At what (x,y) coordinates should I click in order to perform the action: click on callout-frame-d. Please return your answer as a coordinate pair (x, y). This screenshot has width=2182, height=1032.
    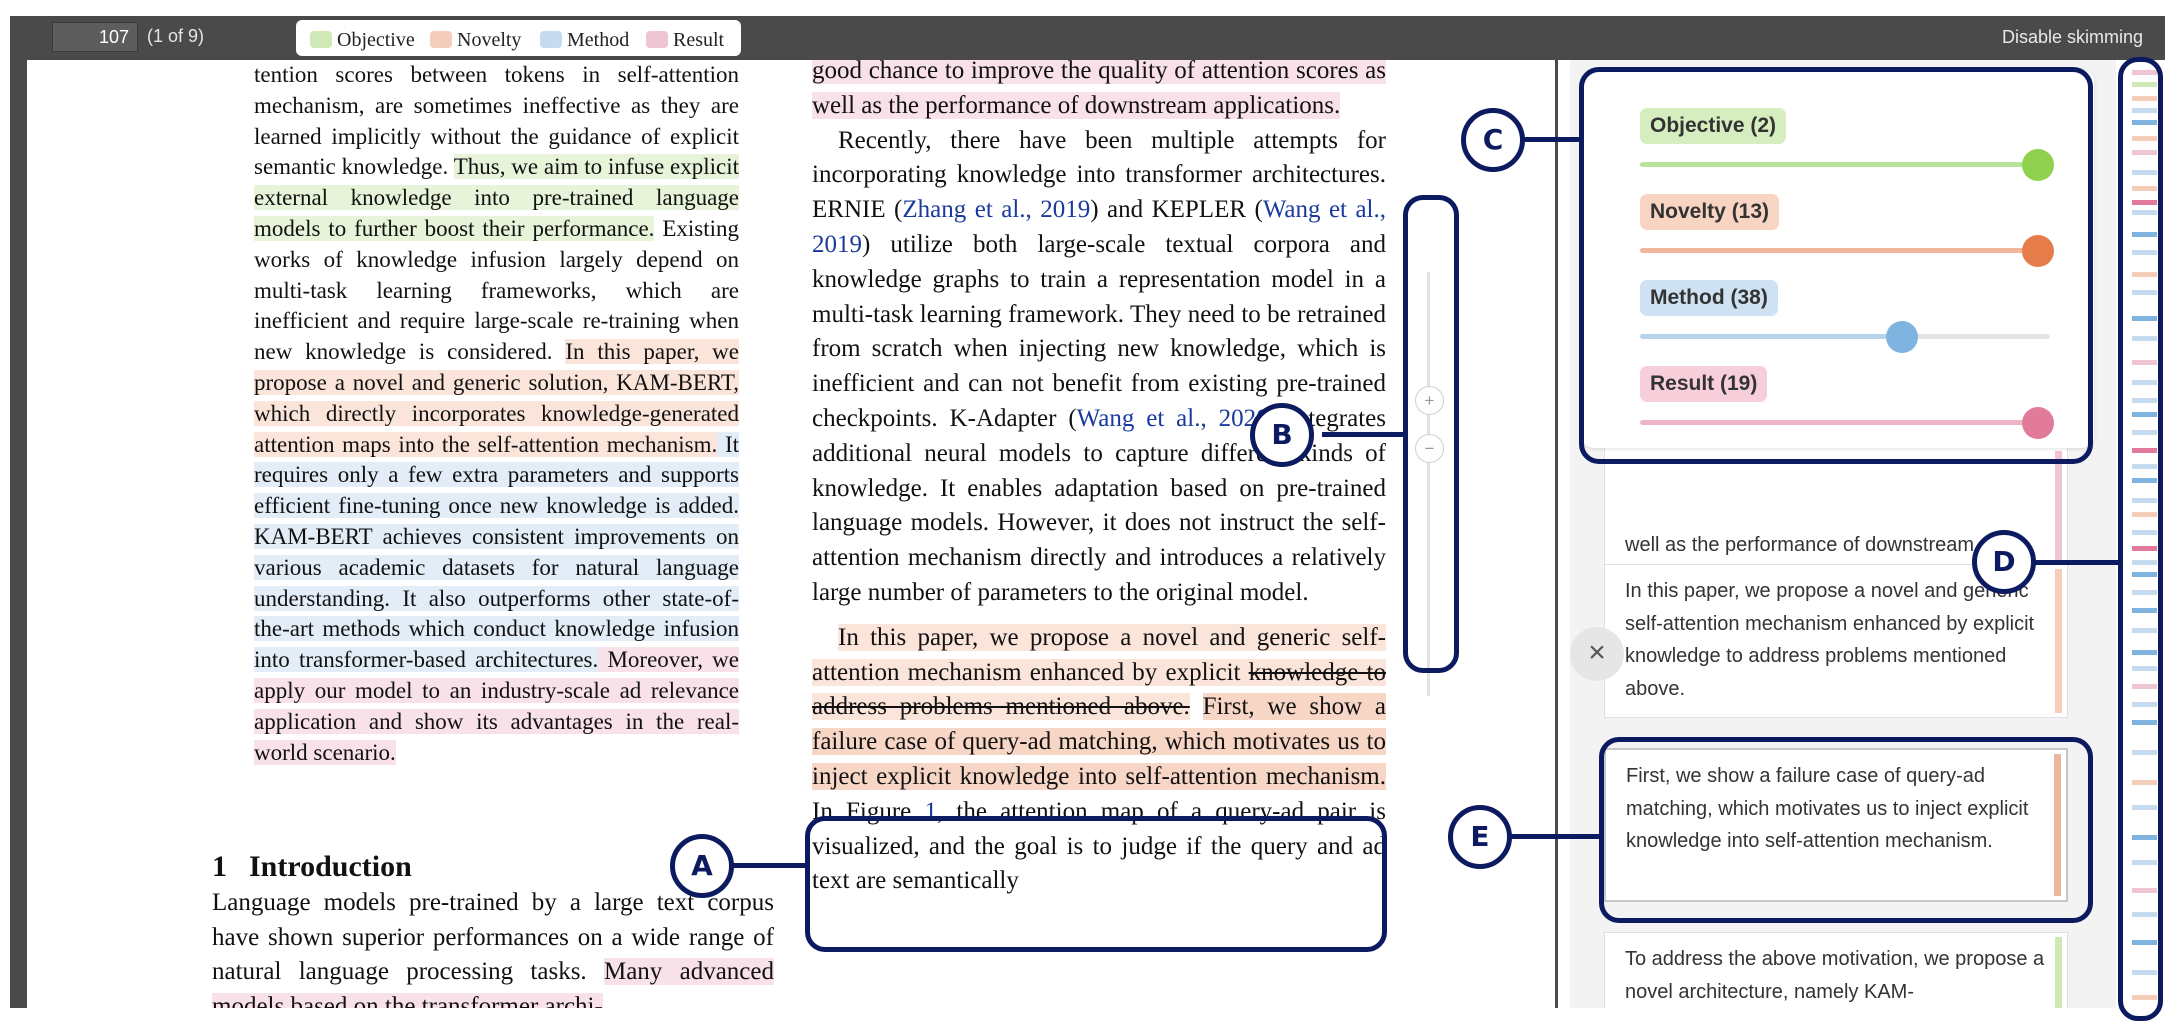
    Looking at the image, I should click on (2140, 539).